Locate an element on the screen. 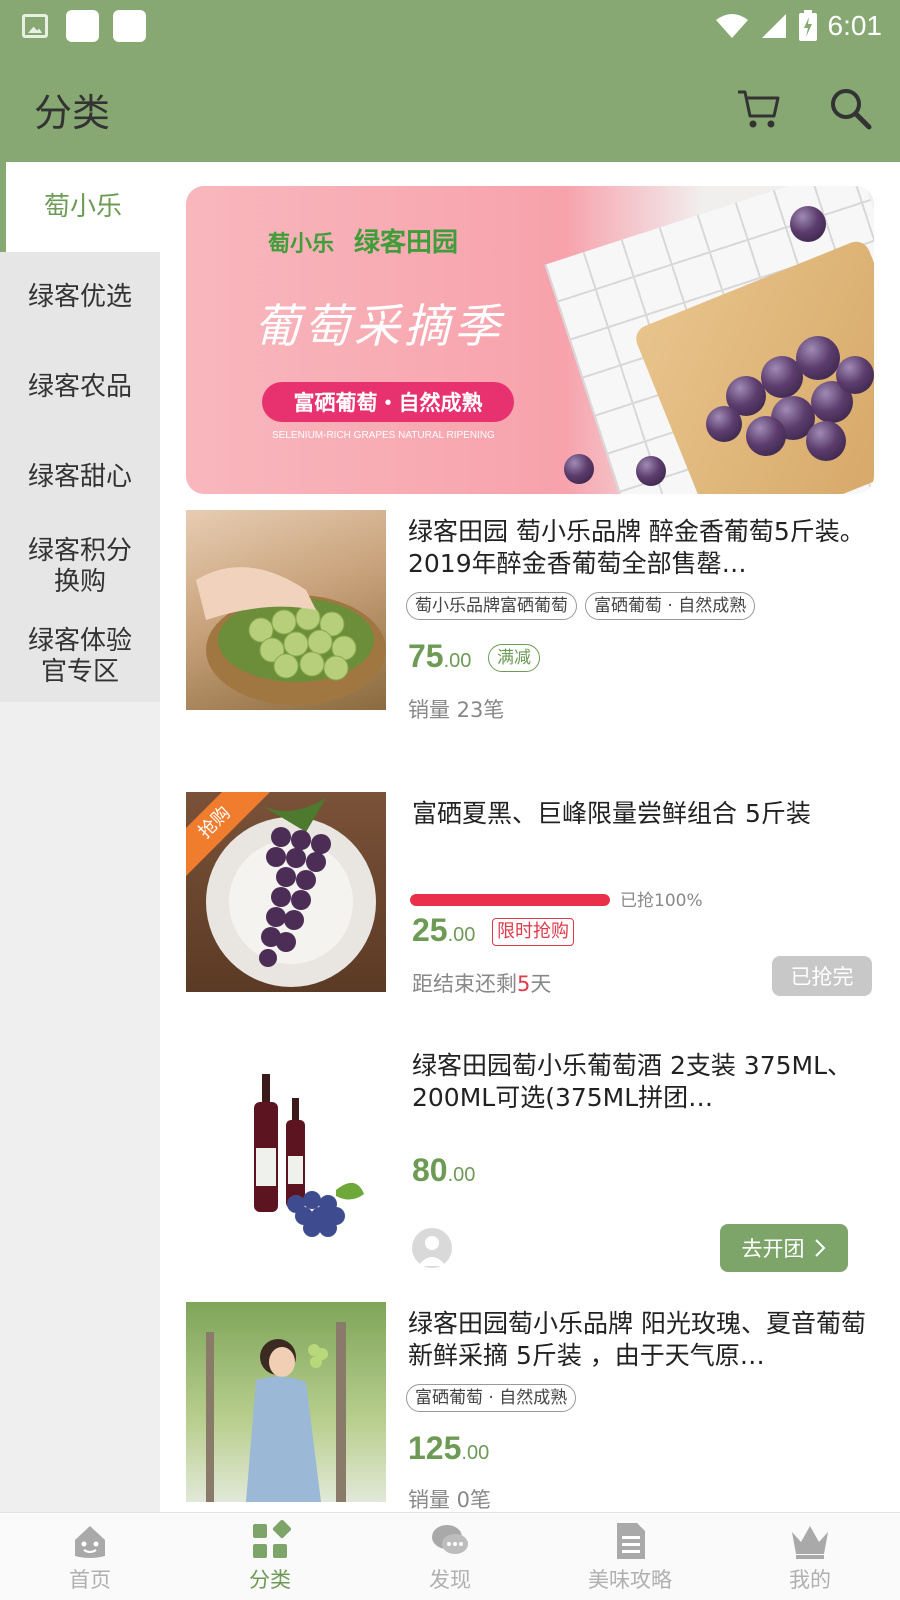  guide-icon is located at coordinates (631, 1540).